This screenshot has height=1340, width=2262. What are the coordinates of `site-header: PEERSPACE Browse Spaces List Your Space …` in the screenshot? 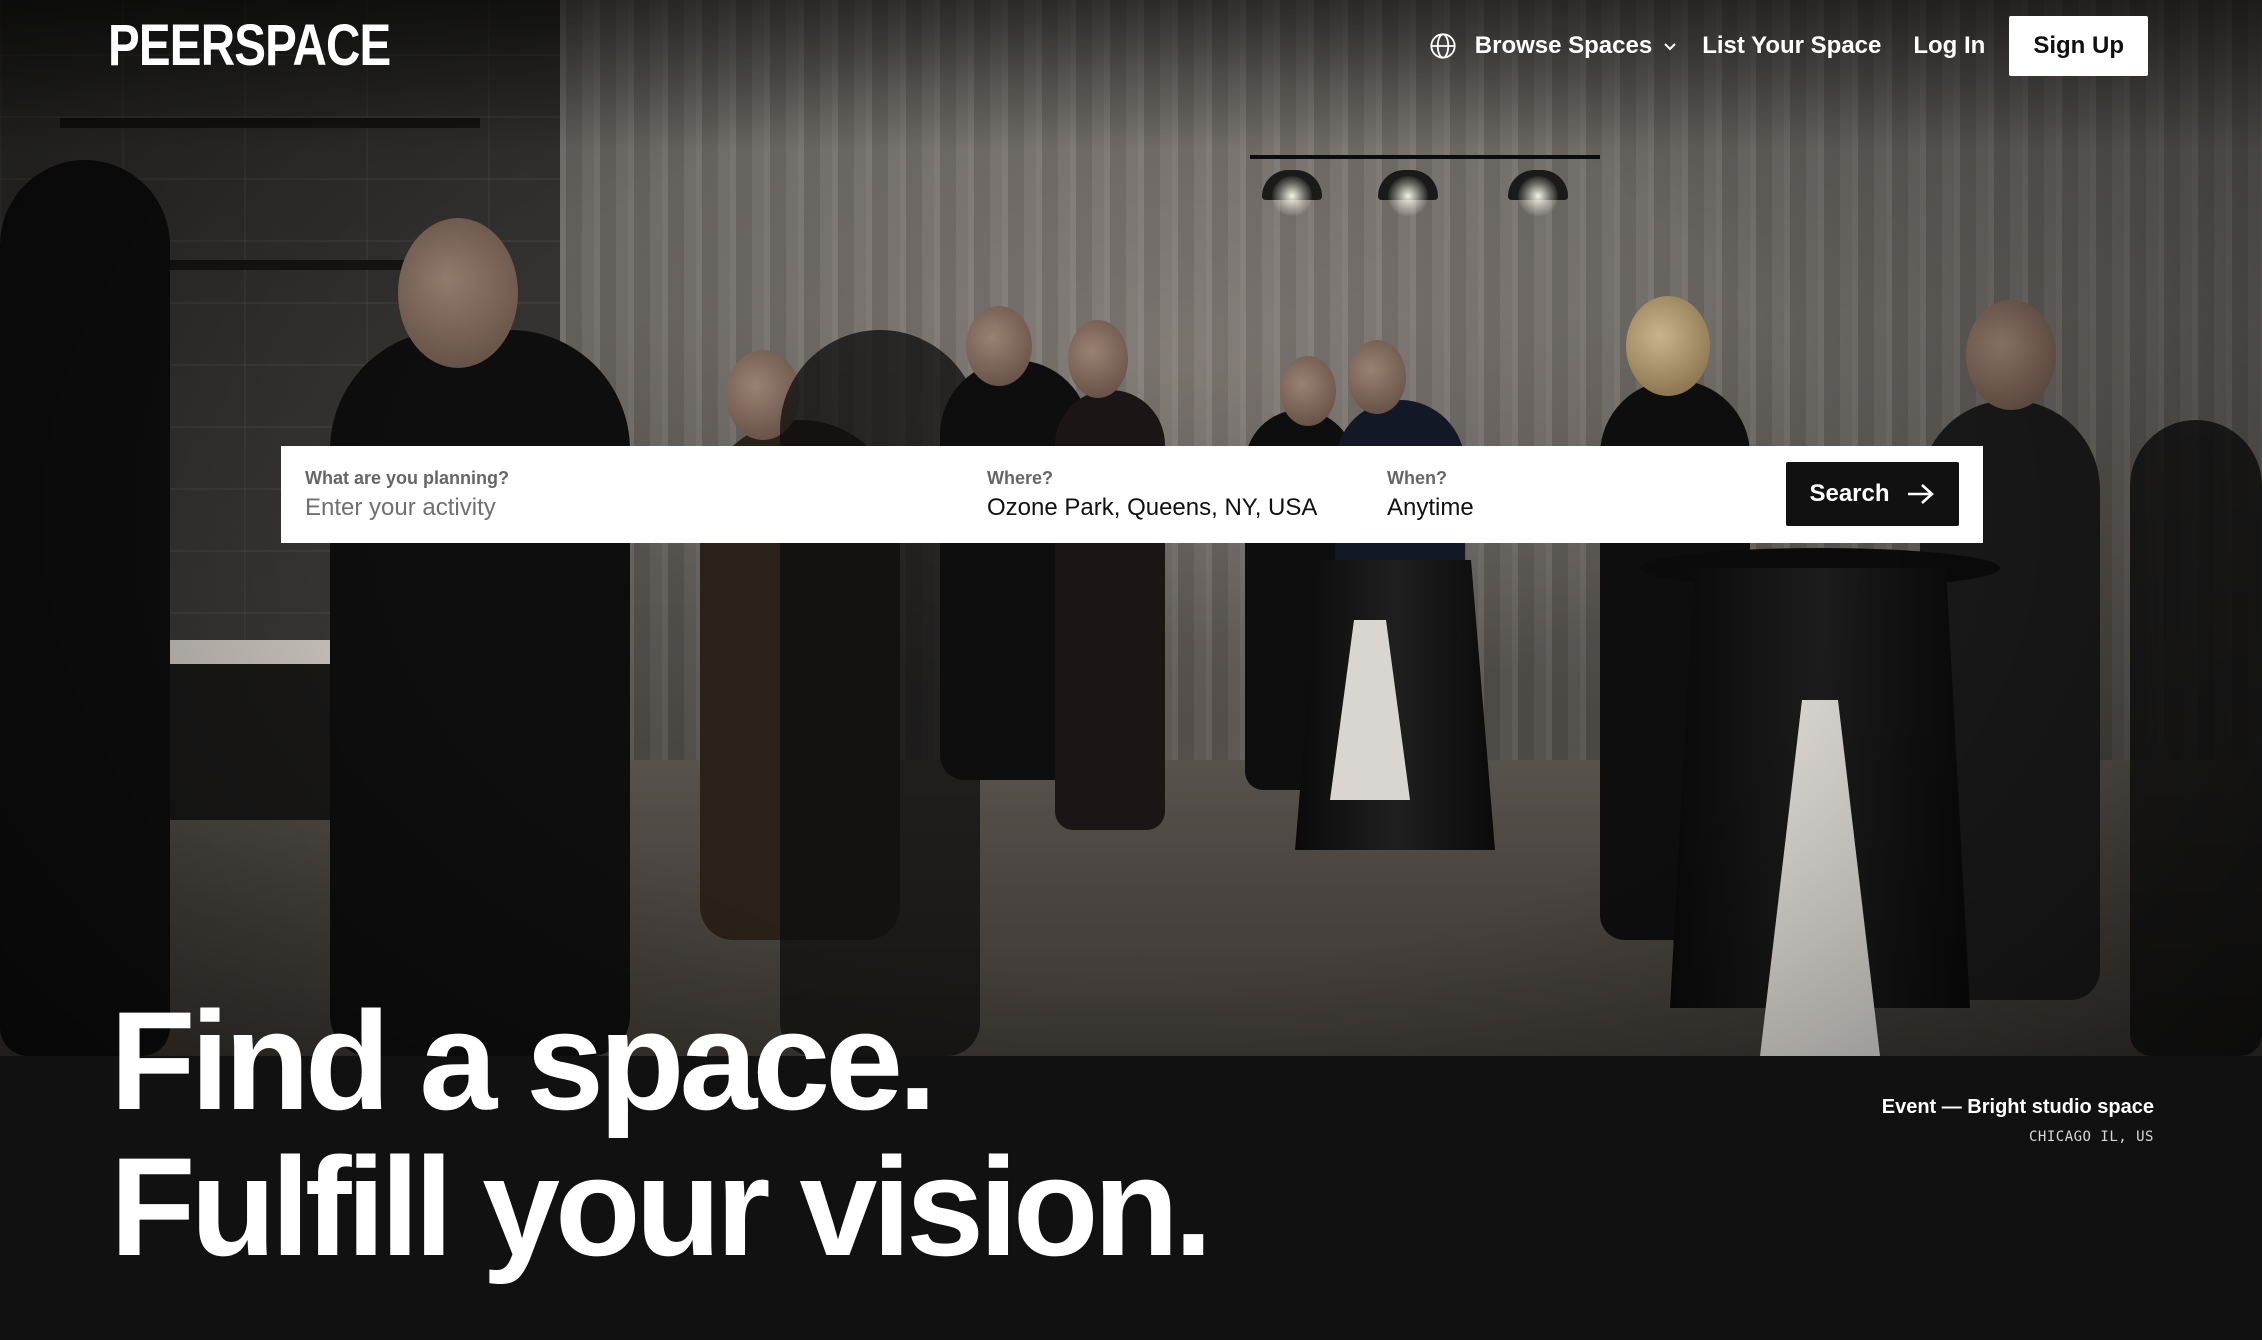 It's located at (1131, 46).